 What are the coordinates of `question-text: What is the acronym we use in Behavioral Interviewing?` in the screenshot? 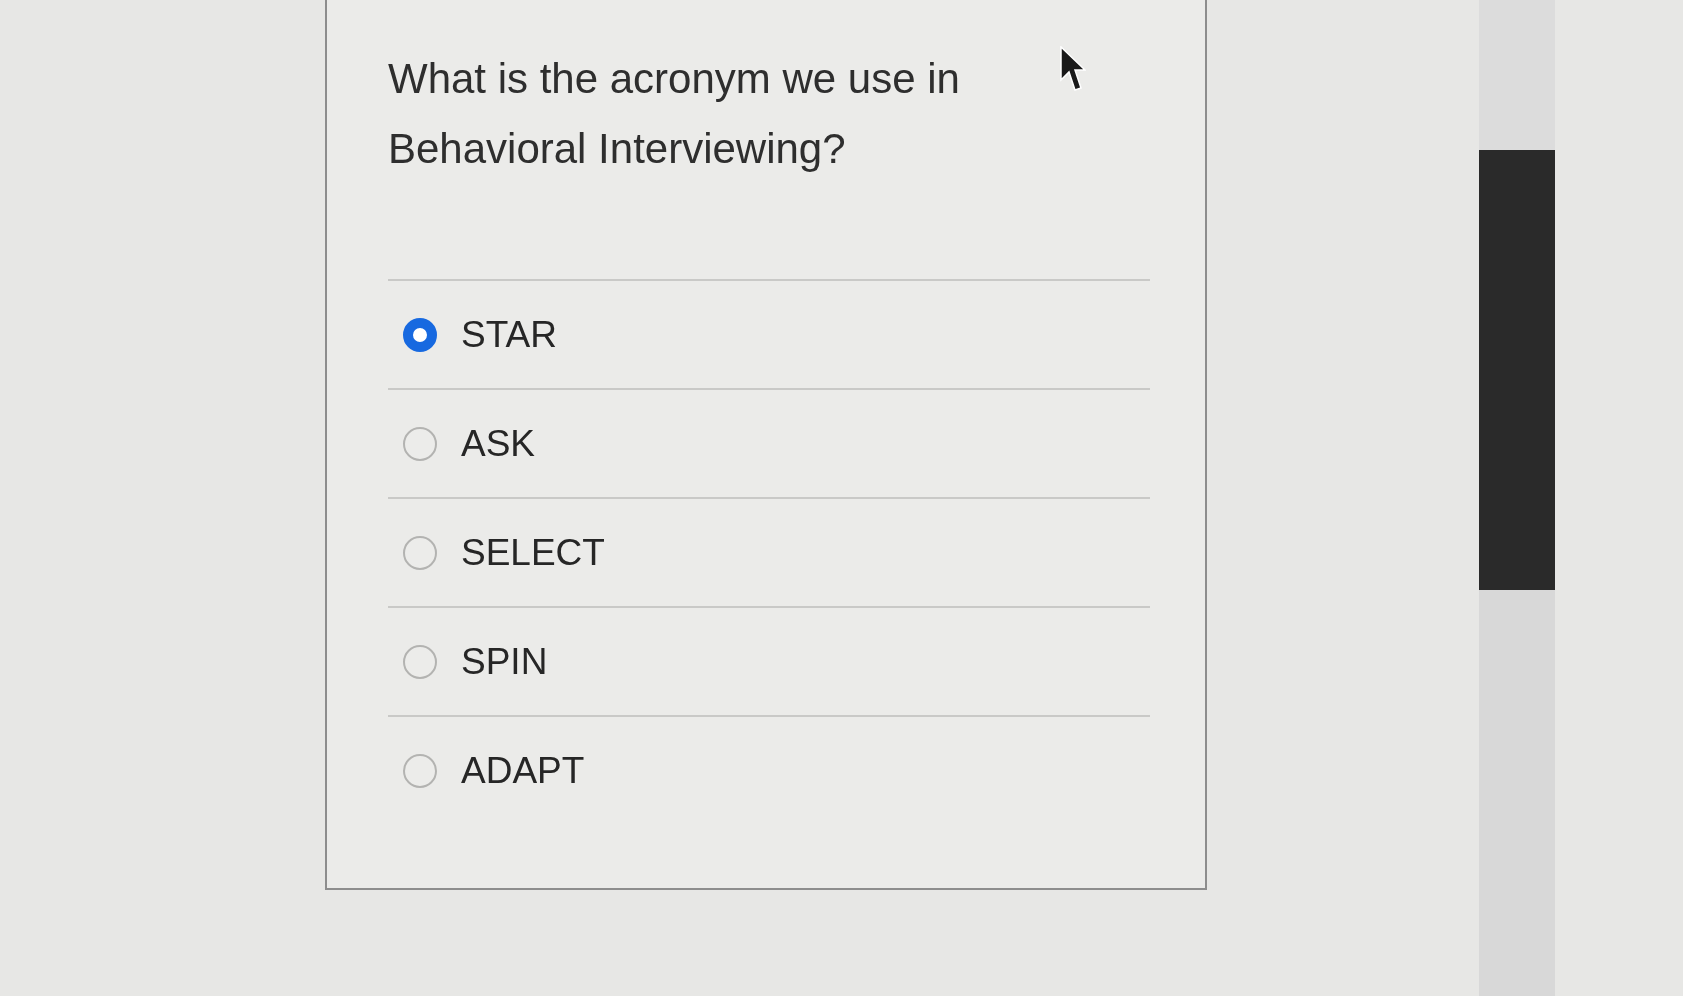 It's located at (674, 114).